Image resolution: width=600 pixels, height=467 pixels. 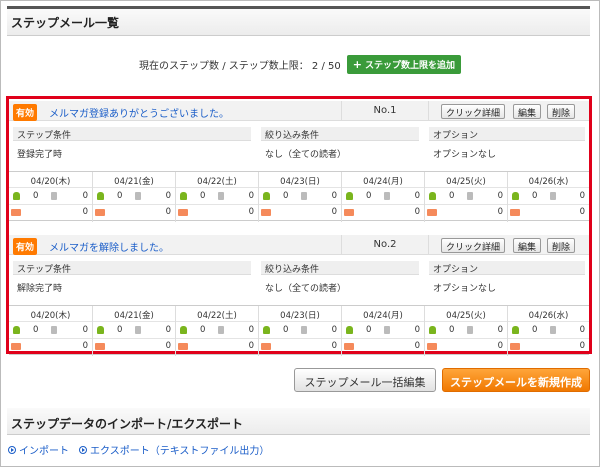 What do you see at coordinates (298, 21) in the screenshot?
I see `page-title: ステップメール一覧` at bounding box center [298, 21].